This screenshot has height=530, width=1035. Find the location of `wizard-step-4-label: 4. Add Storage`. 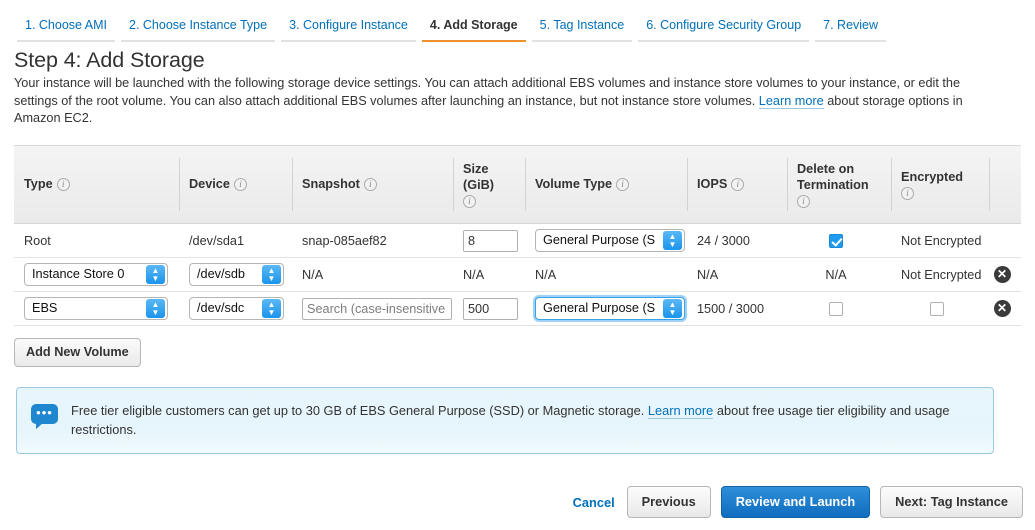

wizard-step-4-label: 4. Add Storage is located at coordinates (473, 25).